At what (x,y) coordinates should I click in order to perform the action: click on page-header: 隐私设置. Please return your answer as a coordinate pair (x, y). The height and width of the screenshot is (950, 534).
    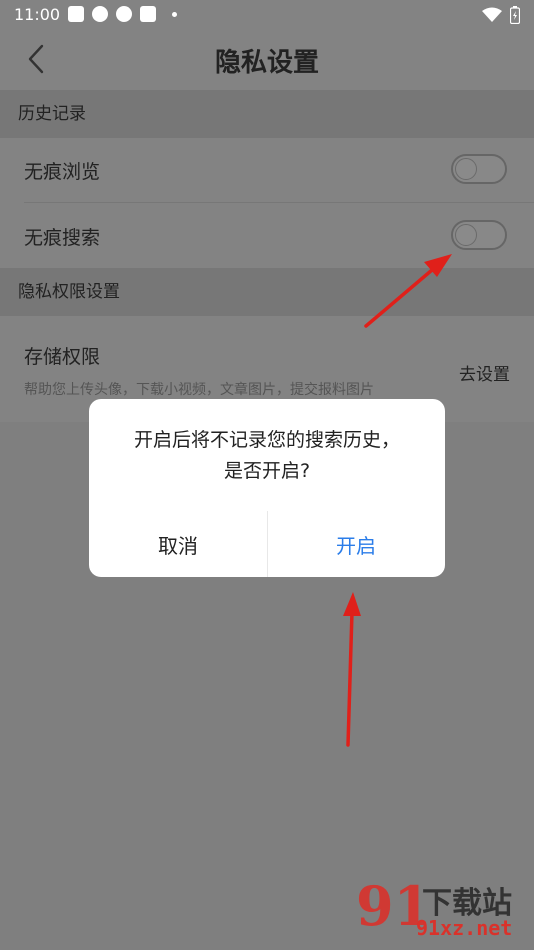
    Looking at the image, I should click on (267, 60).